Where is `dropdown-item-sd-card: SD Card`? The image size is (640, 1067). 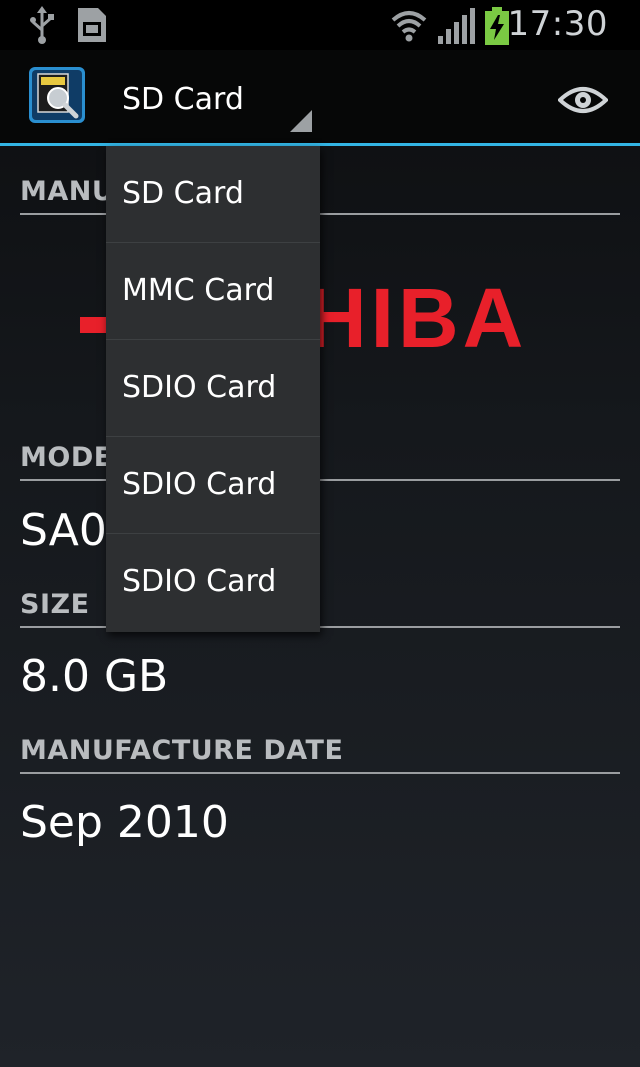 dropdown-item-sd-card: SD Card is located at coordinates (213, 194).